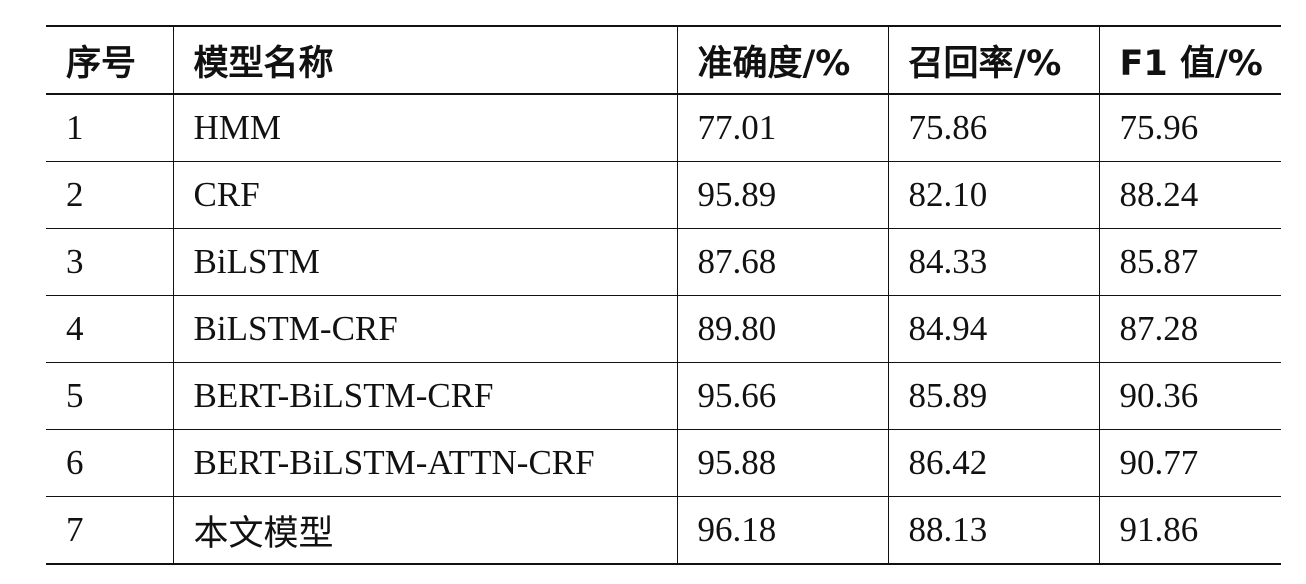 Image resolution: width=1306 pixels, height=584 pixels. What do you see at coordinates (783, 128) in the screenshot?
I see `cell-accuracy: 77.01` at bounding box center [783, 128].